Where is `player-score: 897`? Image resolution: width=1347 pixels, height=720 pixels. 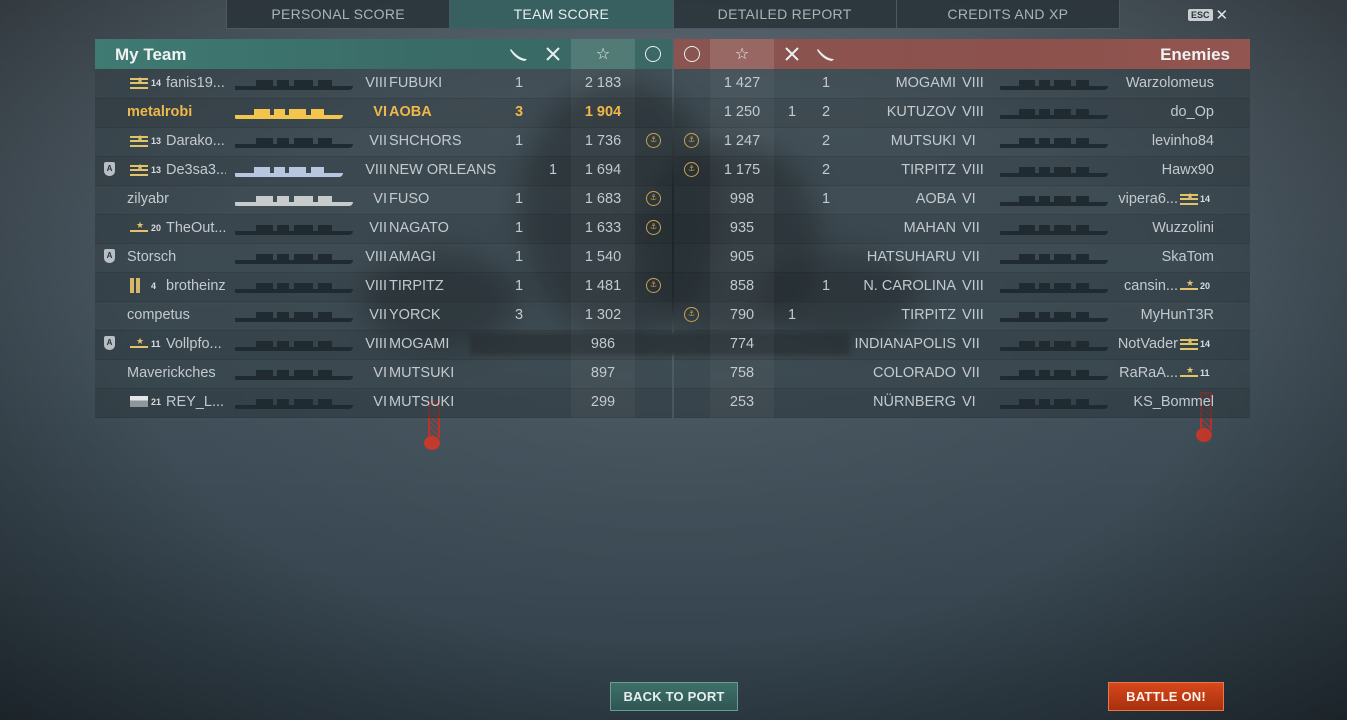
player-score: 897 is located at coordinates (603, 373).